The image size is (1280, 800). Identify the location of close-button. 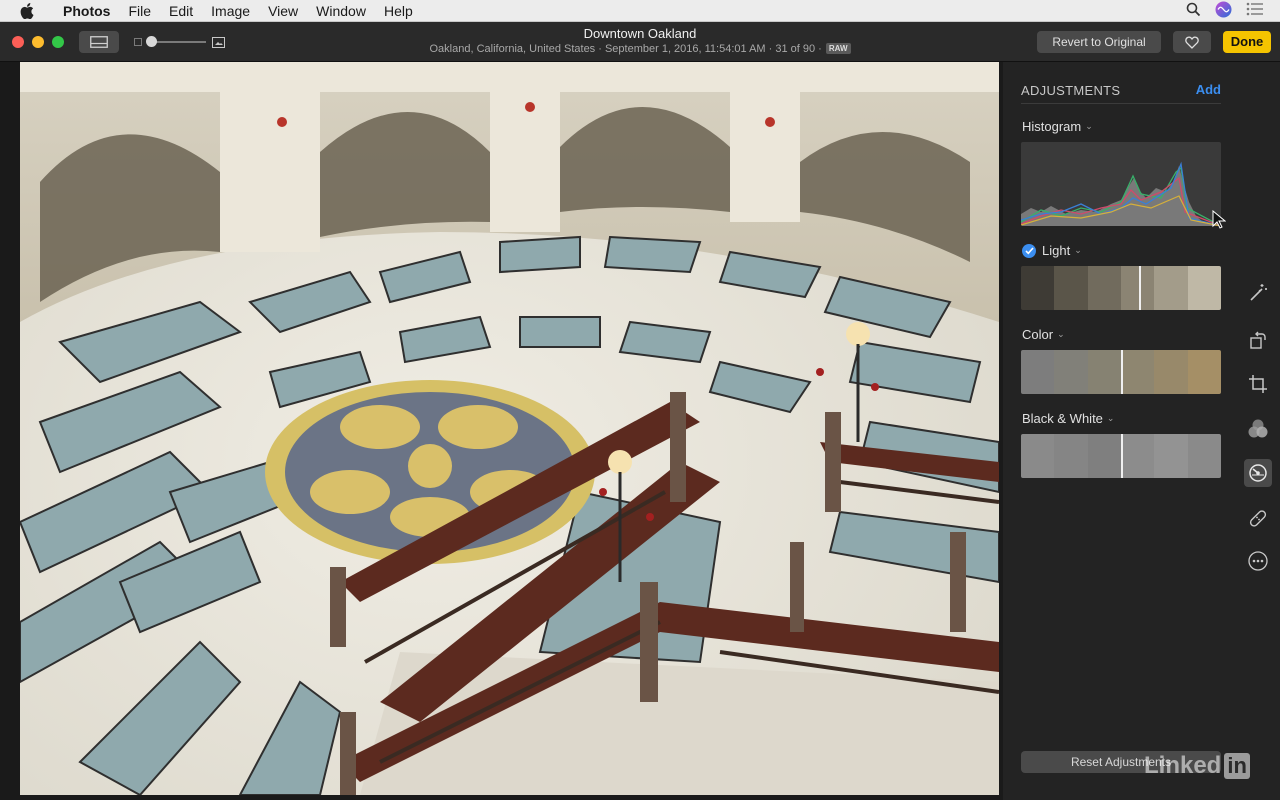
(18, 42).